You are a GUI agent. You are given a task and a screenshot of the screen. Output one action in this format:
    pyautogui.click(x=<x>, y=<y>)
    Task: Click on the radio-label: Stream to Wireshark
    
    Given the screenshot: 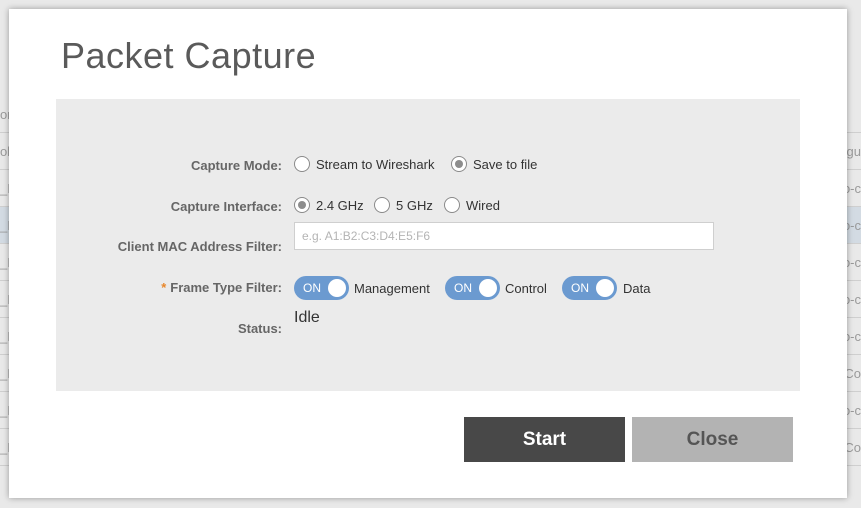 What is the action you would take?
    pyautogui.click(x=375, y=164)
    